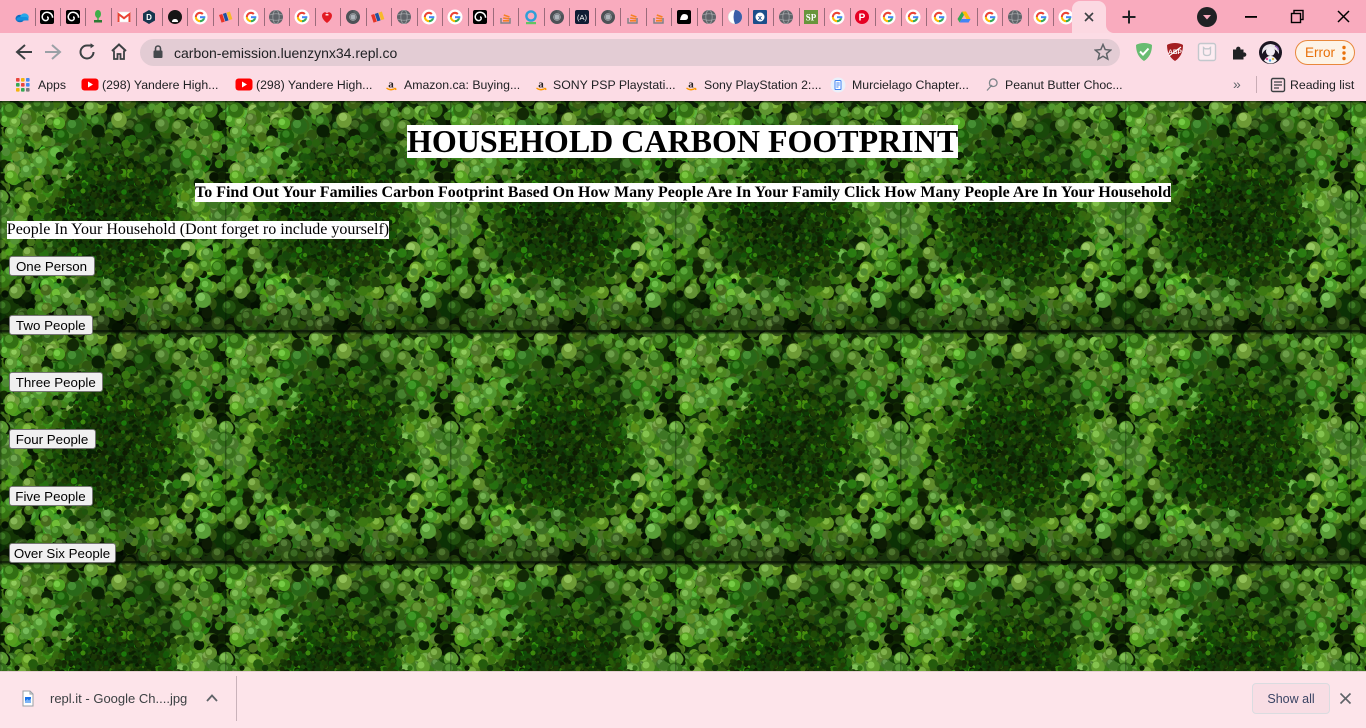  I want to click on svg-text: SP, so click(811, 18).